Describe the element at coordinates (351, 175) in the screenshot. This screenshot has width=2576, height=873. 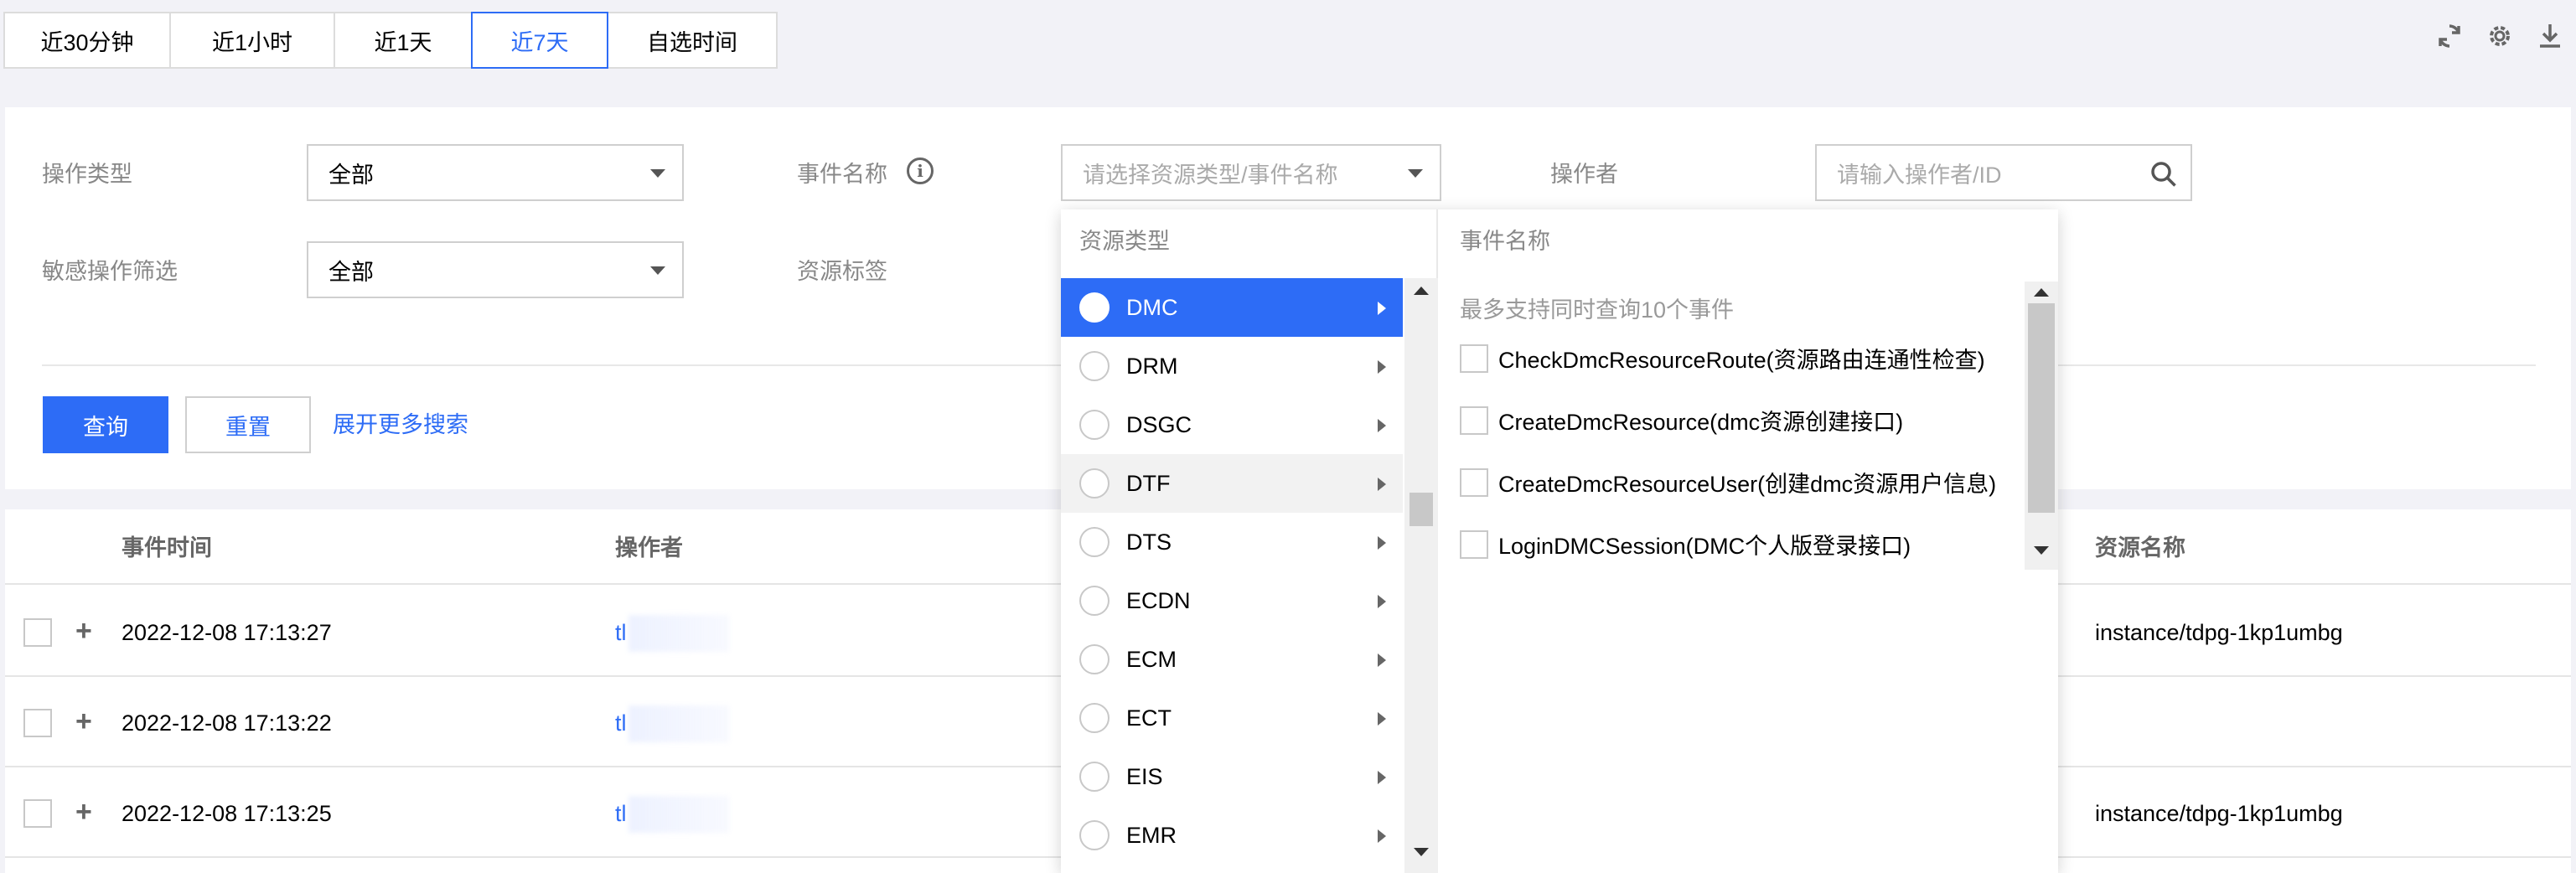
I see `op-type-value: 全部` at that location.